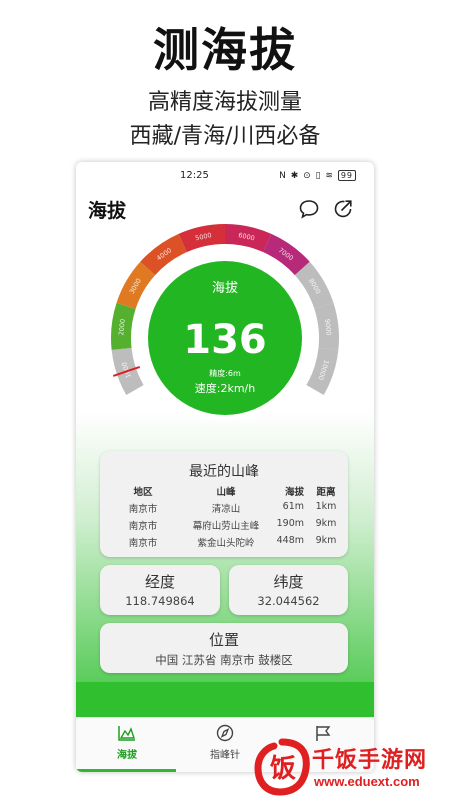  Describe the element at coordinates (346, 175) in the screenshot. I see `battery-icon: 99` at that location.